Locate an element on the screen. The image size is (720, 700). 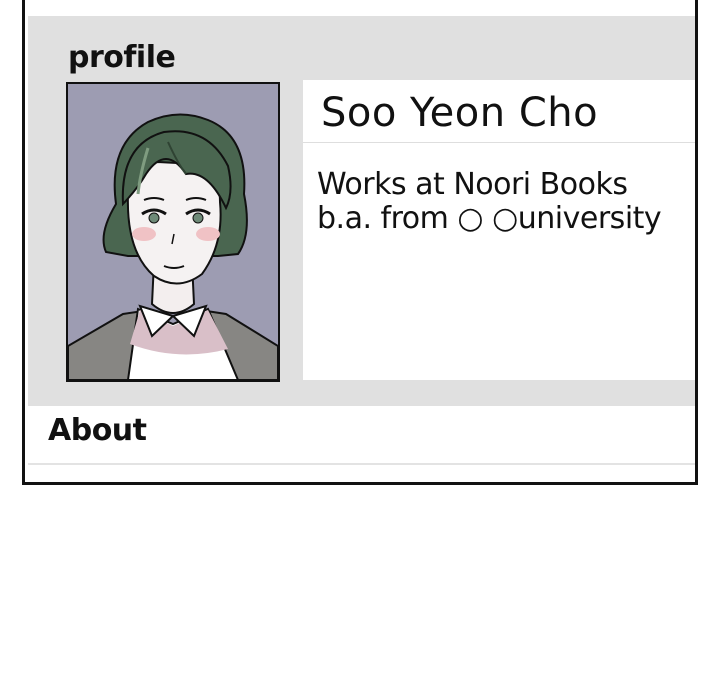
profile-photo is located at coordinates (173, 232).